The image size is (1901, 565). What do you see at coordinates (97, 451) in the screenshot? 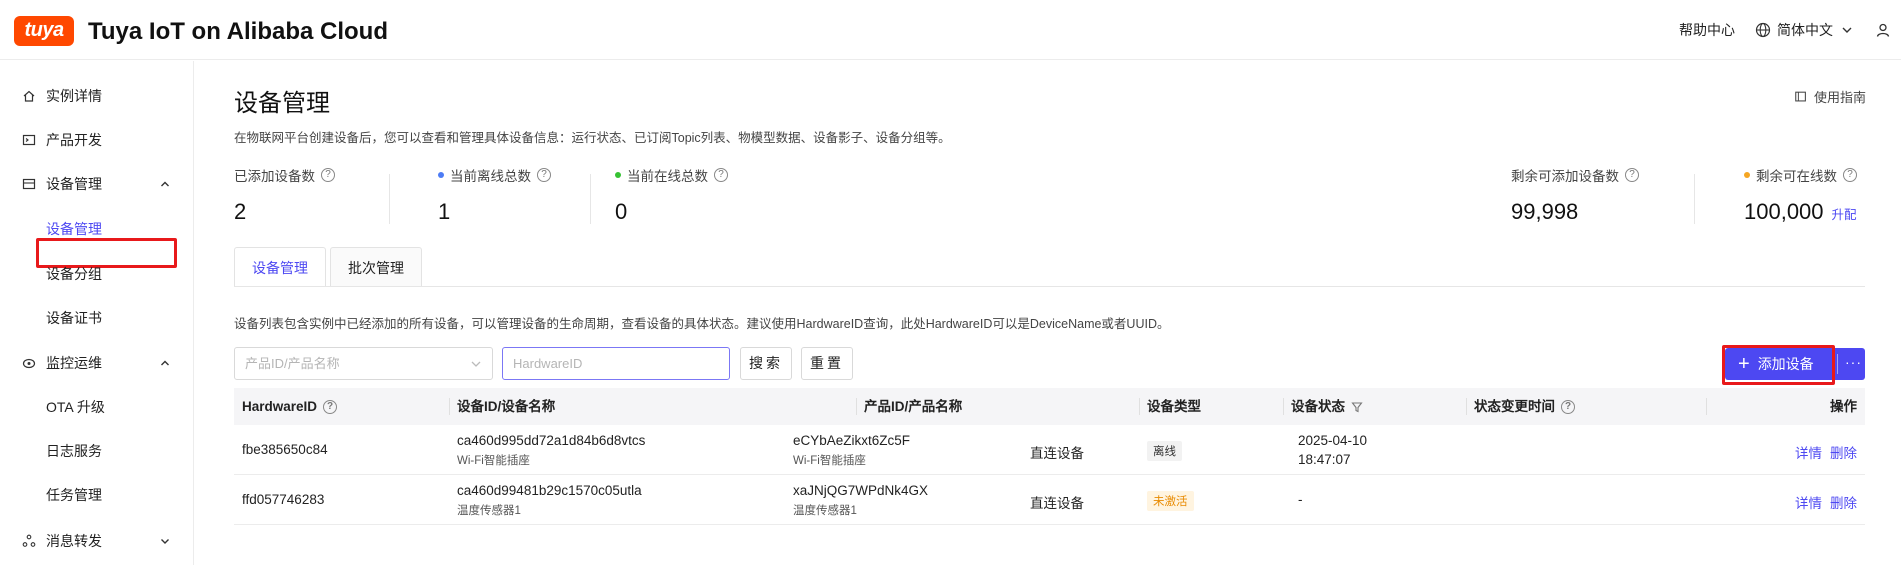
I see `sidebar-item-log-service: 日志服务` at bounding box center [97, 451].